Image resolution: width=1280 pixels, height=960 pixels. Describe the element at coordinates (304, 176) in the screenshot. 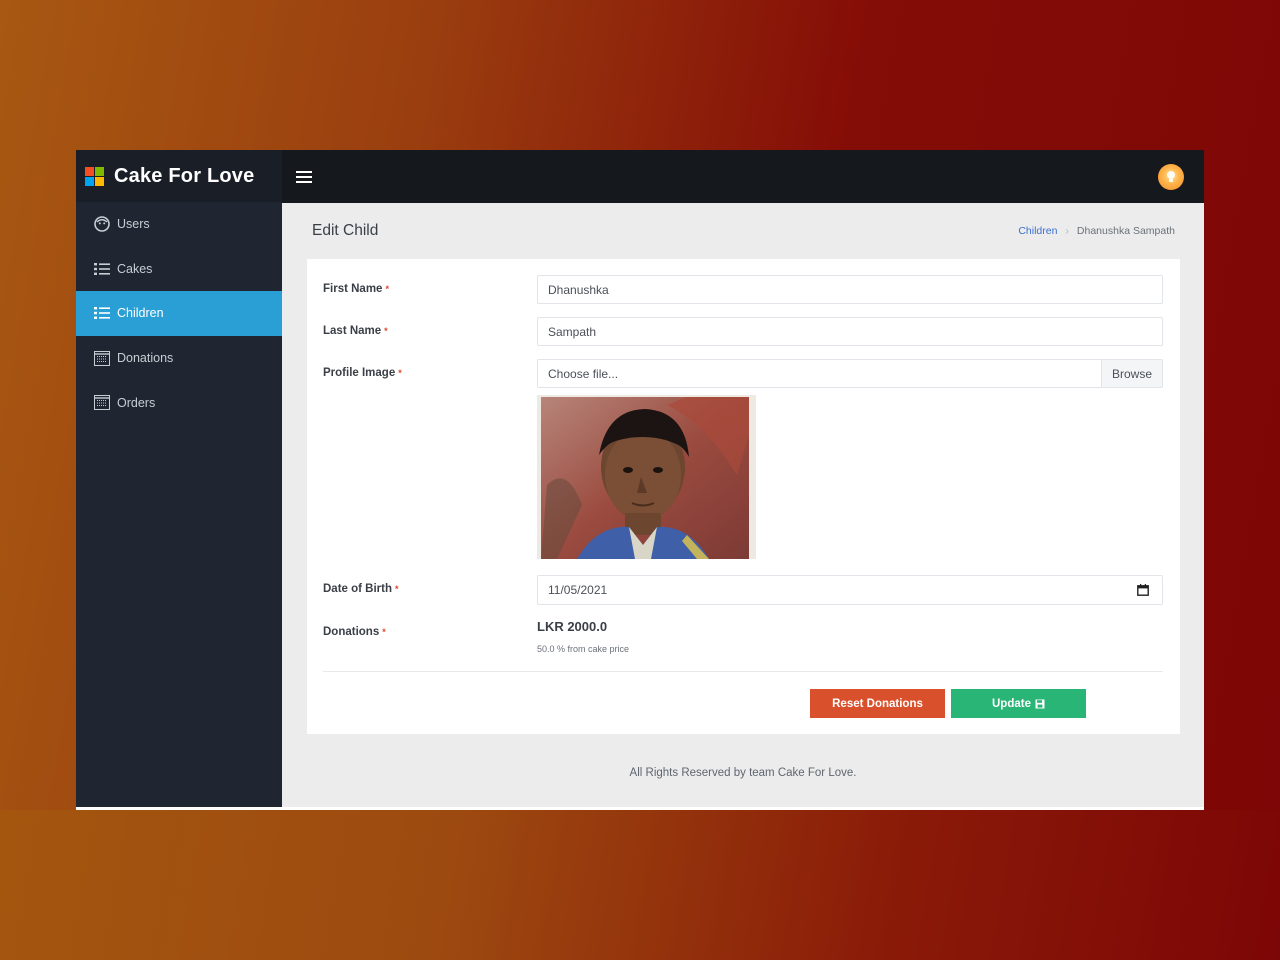

I see `hamburger-icon` at that location.